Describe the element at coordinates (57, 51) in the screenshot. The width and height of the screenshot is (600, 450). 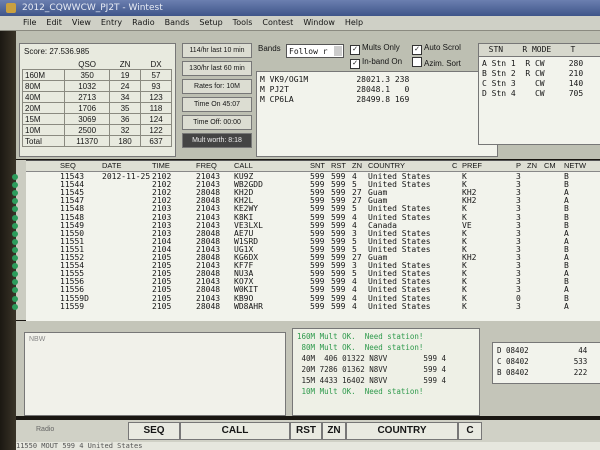
I see `score-label: Score: 27.536.985` at that location.